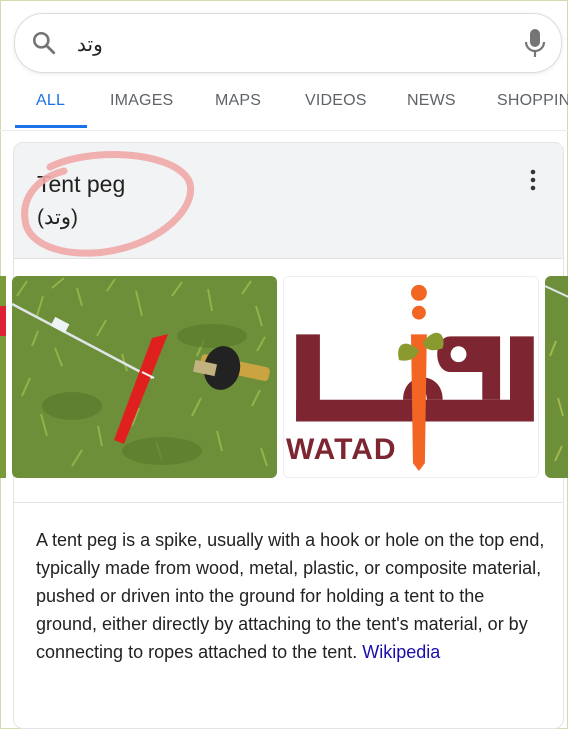 This screenshot has width=568, height=729. Describe the element at coordinates (535, 43) in the screenshot. I see `mic-icon` at that location.